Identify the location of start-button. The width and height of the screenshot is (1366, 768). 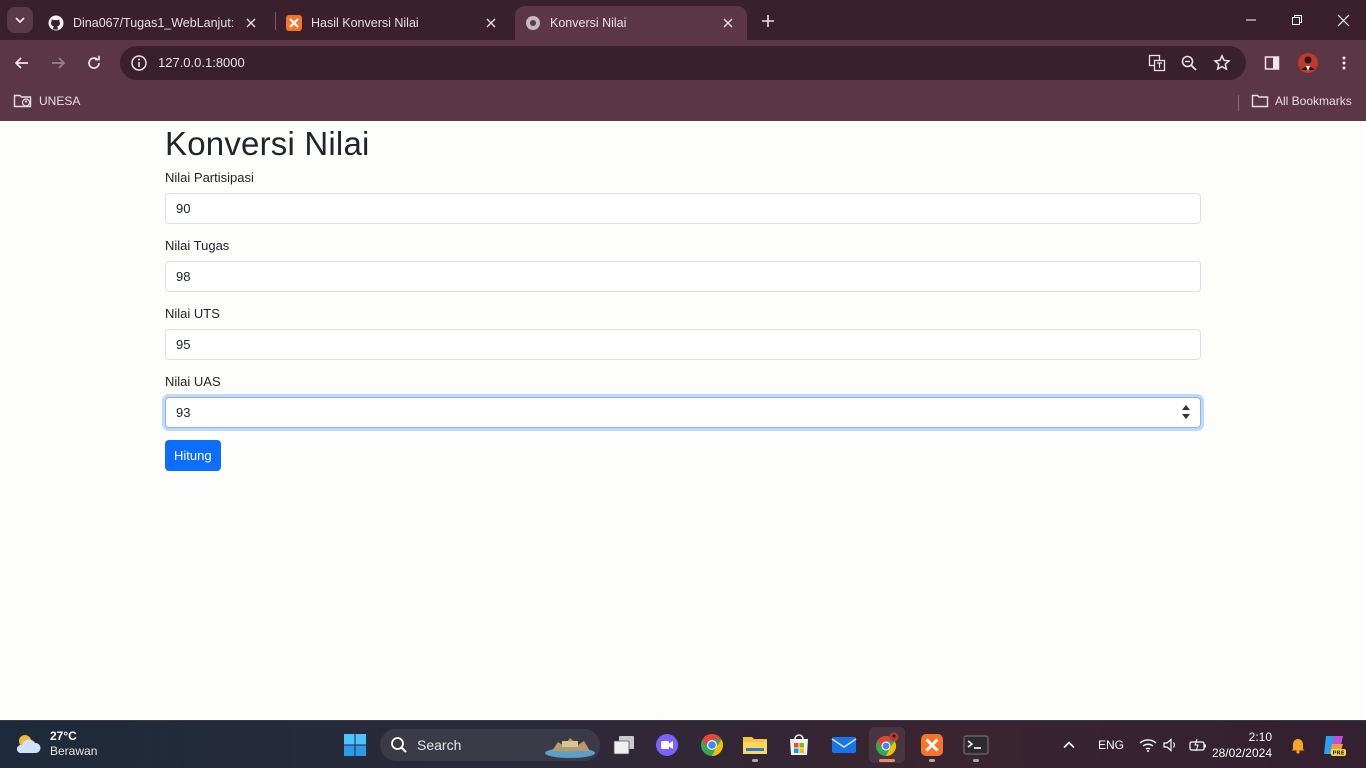
(355, 745).